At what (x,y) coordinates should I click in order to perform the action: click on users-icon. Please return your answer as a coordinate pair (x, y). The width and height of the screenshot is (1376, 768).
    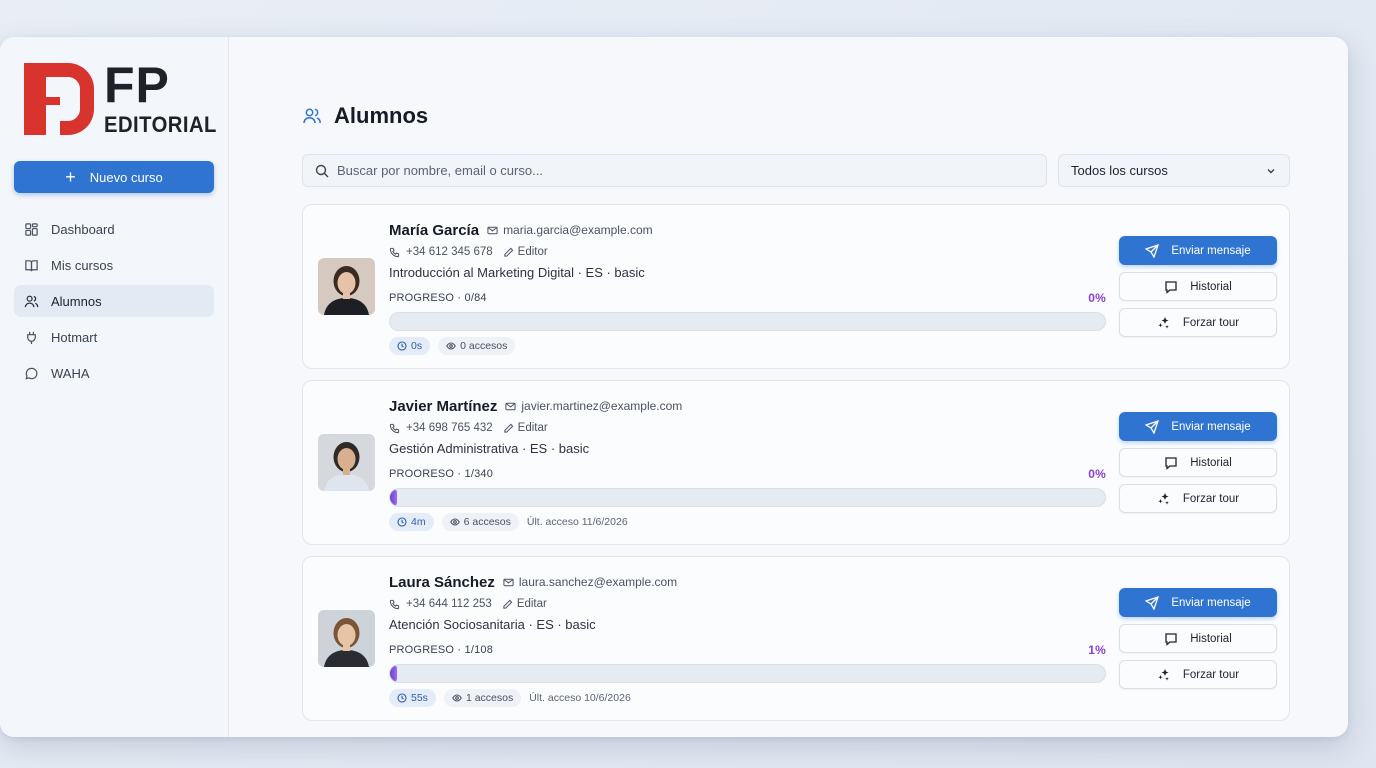
    Looking at the image, I should click on (31, 301).